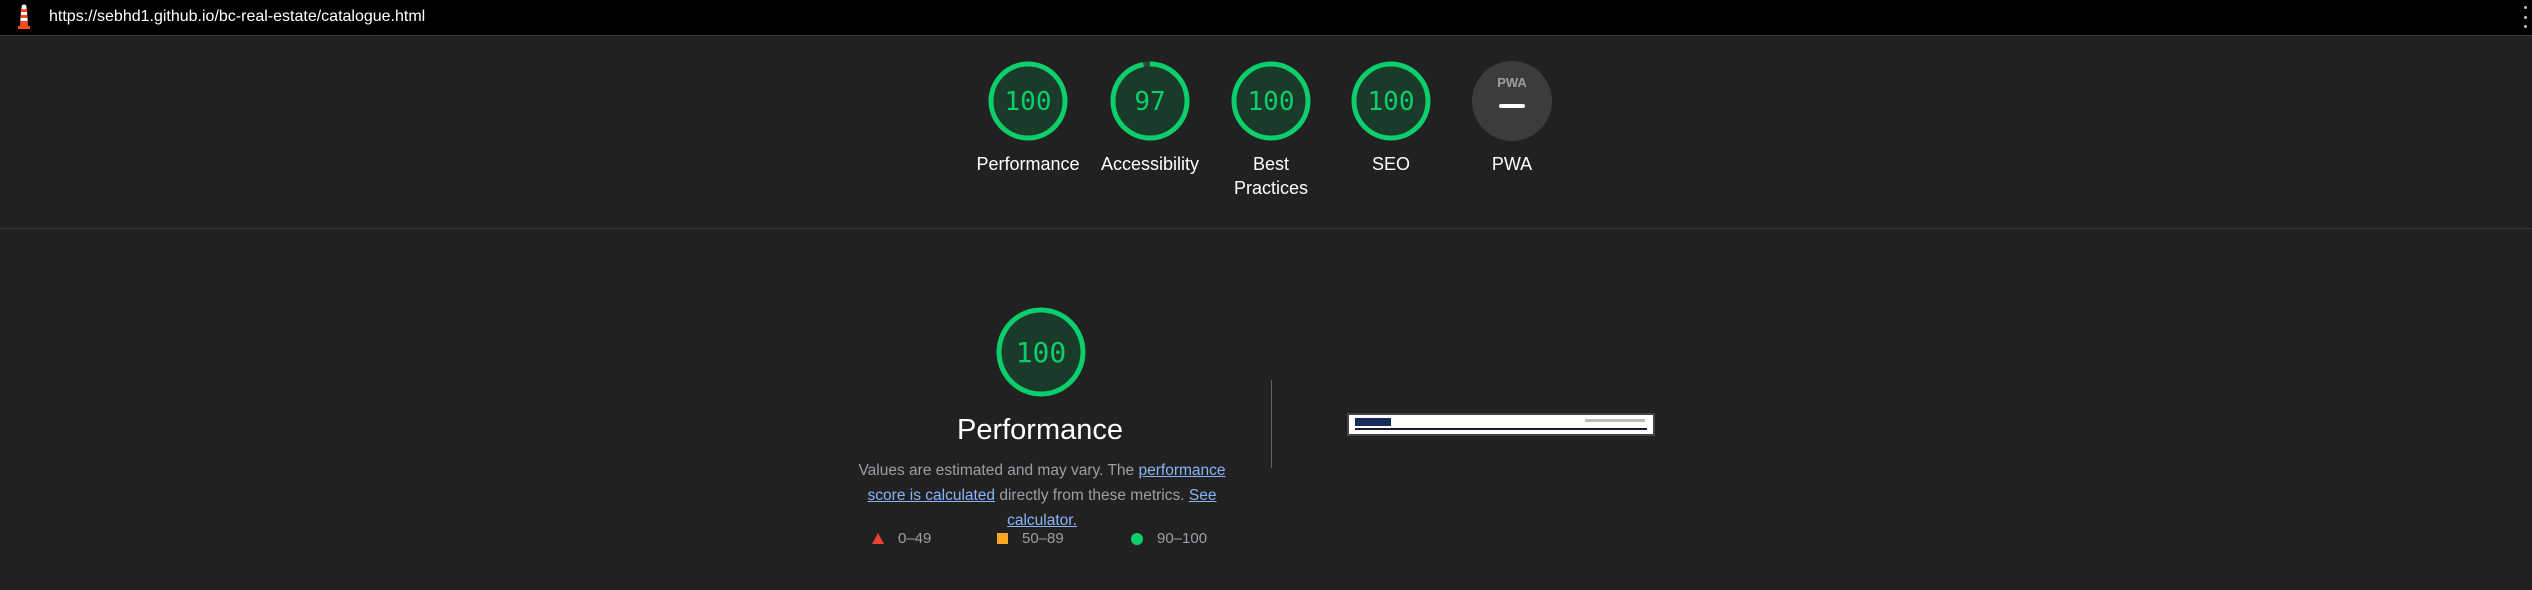 The image size is (2532, 590). I want to click on page-screenshot-thumbnail, so click(1501, 424).